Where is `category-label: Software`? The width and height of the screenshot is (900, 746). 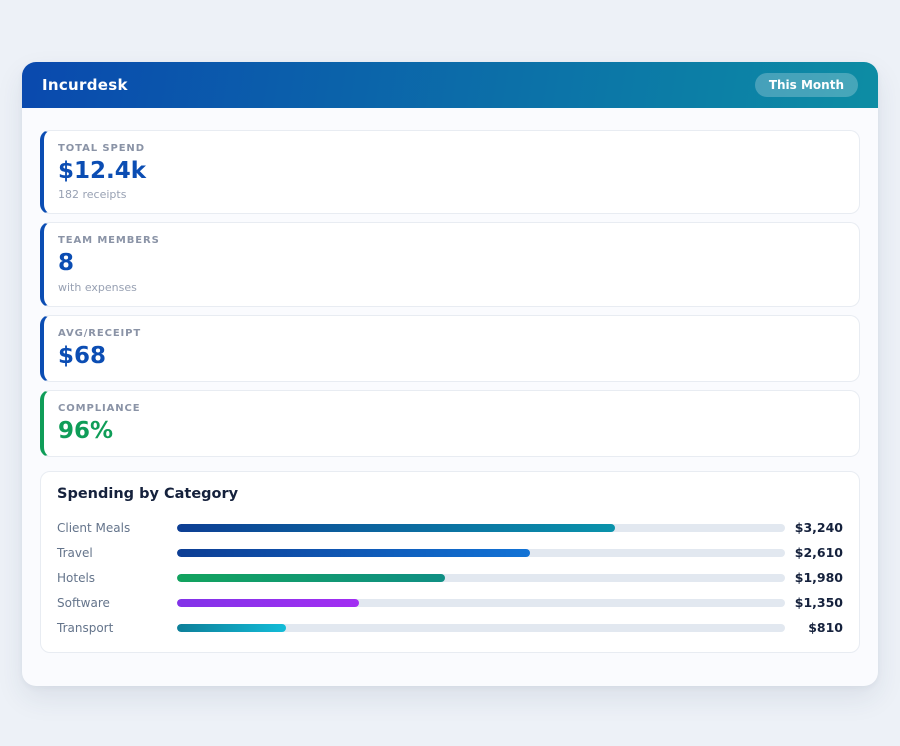 category-label: Software is located at coordinates (83, 602).